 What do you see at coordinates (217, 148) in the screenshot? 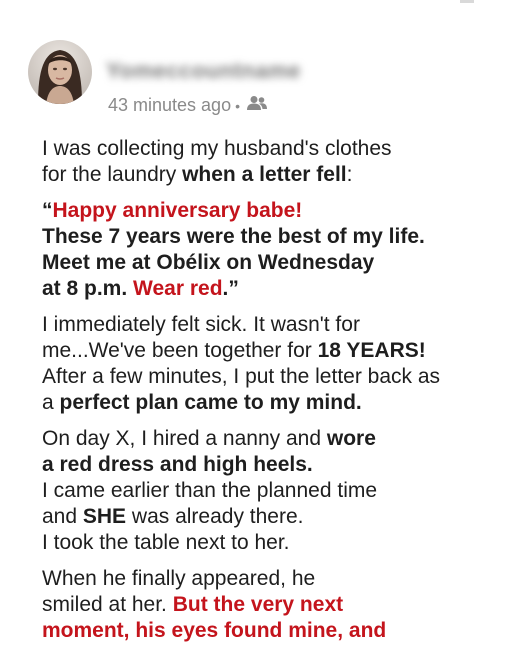
I see `text-line: I was collecting my husband's clothes` at bounding box center [217, 148].